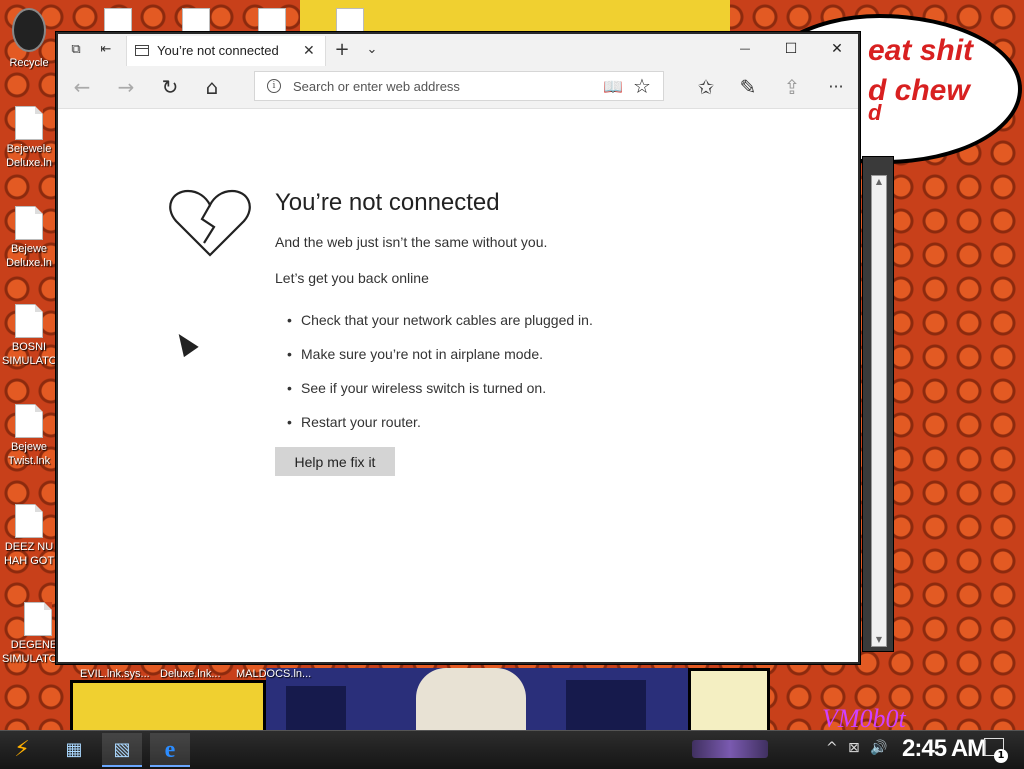  What do you see at coordinates (142, 50) in the screenshot?
I see `page-icon` at bounding box center [142, 50].